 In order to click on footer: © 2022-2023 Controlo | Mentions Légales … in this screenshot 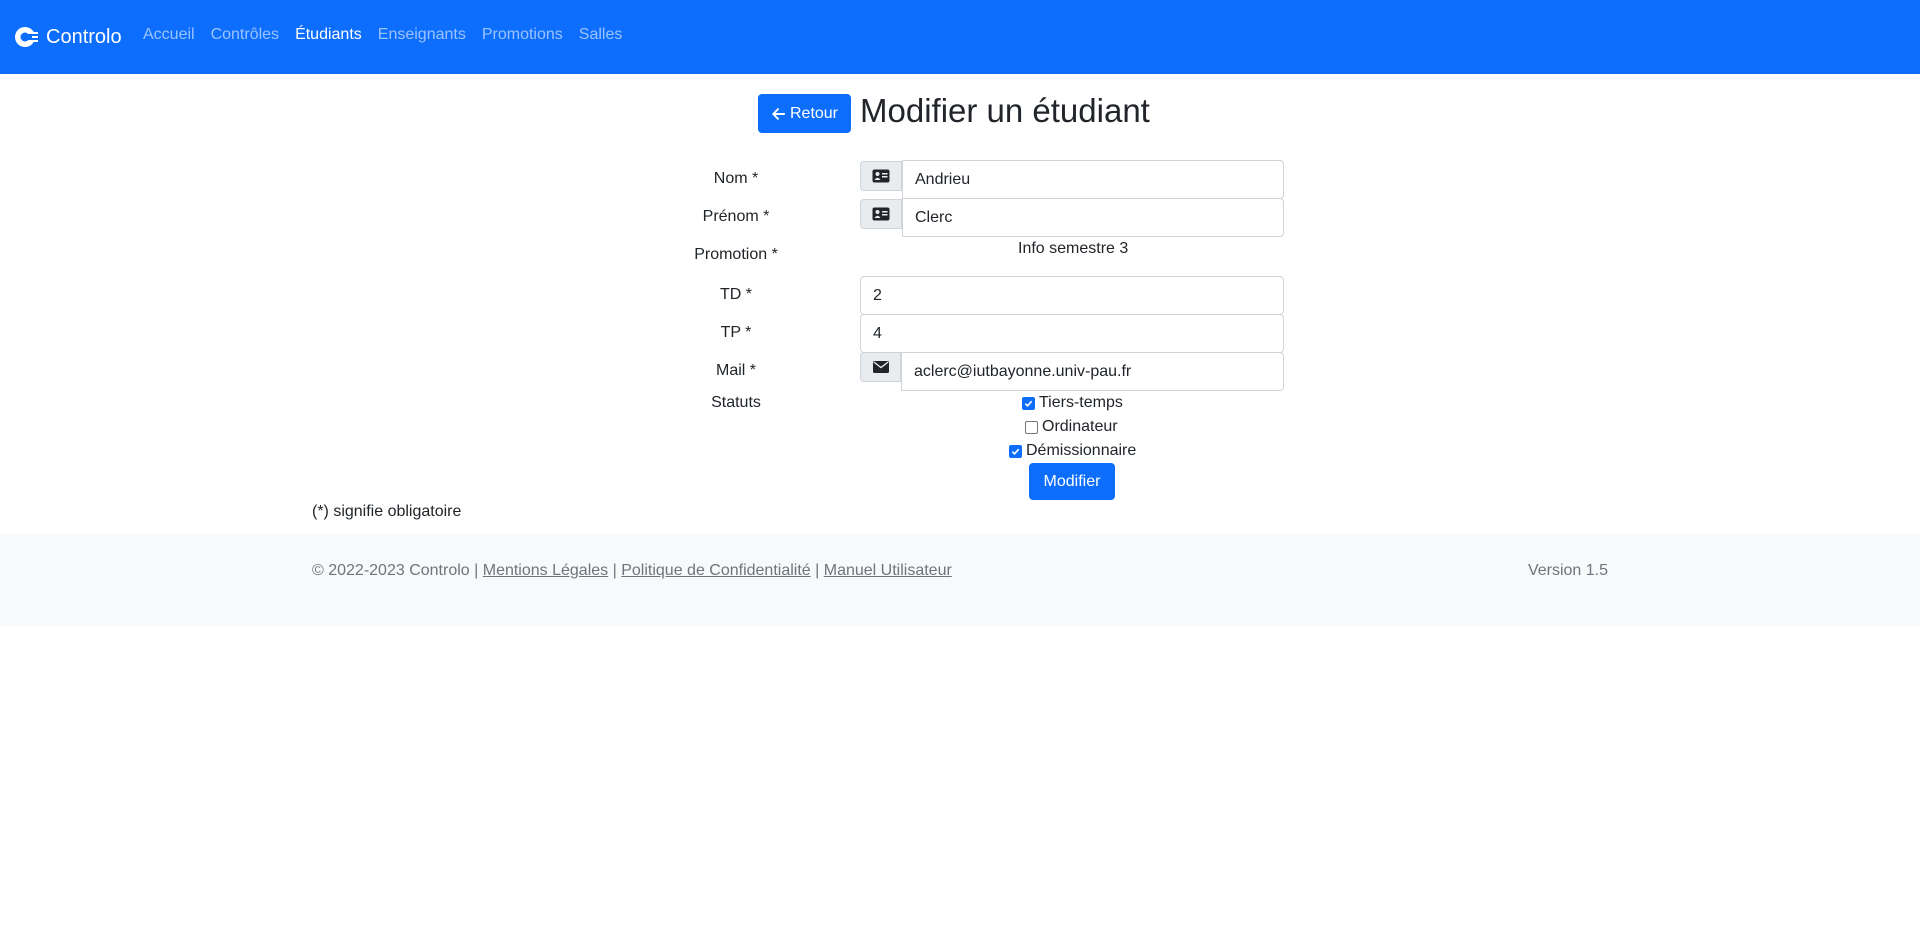, I will do `click(960, 580)`.